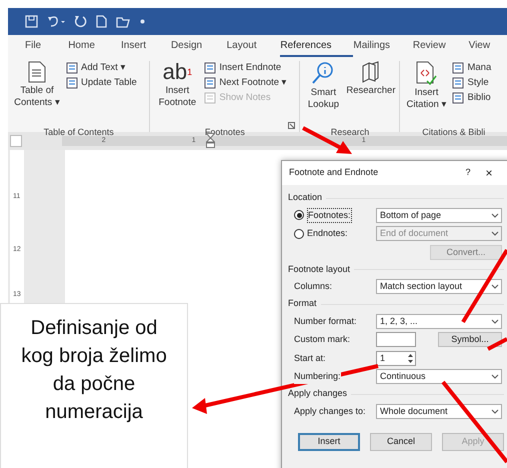 This screenshot has height=468, width=507. What do you see at coordinates (142, 21) in the screenshot?
I see `customize-icon` at bounding box center [142, 21].